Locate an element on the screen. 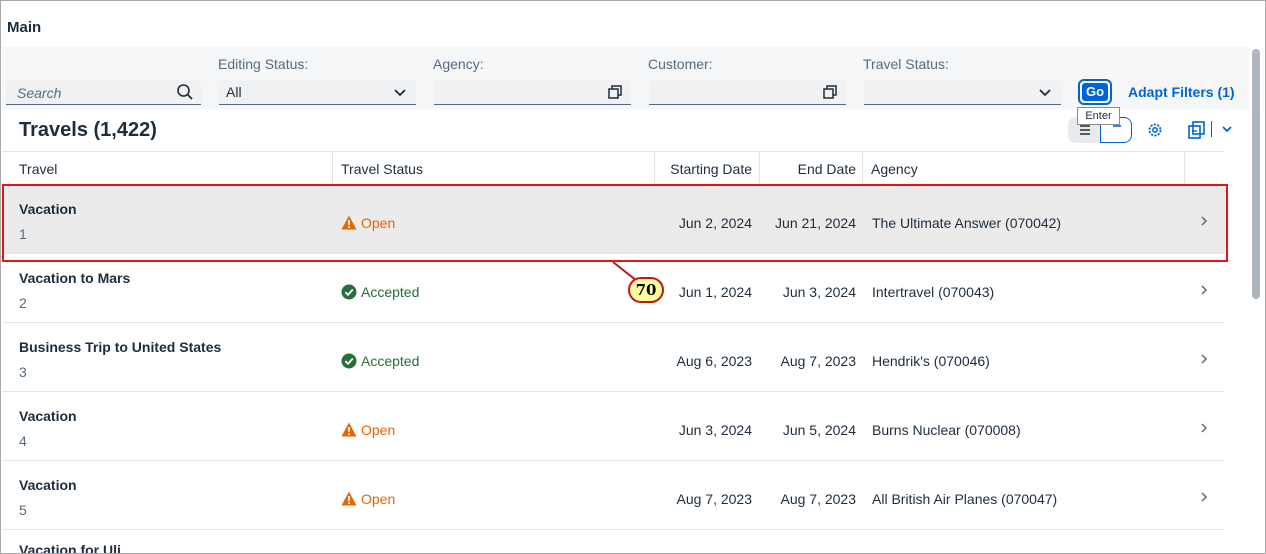 This screenshot has height=554, width=1266. success-check-icon is located at coordinates (349, 361).